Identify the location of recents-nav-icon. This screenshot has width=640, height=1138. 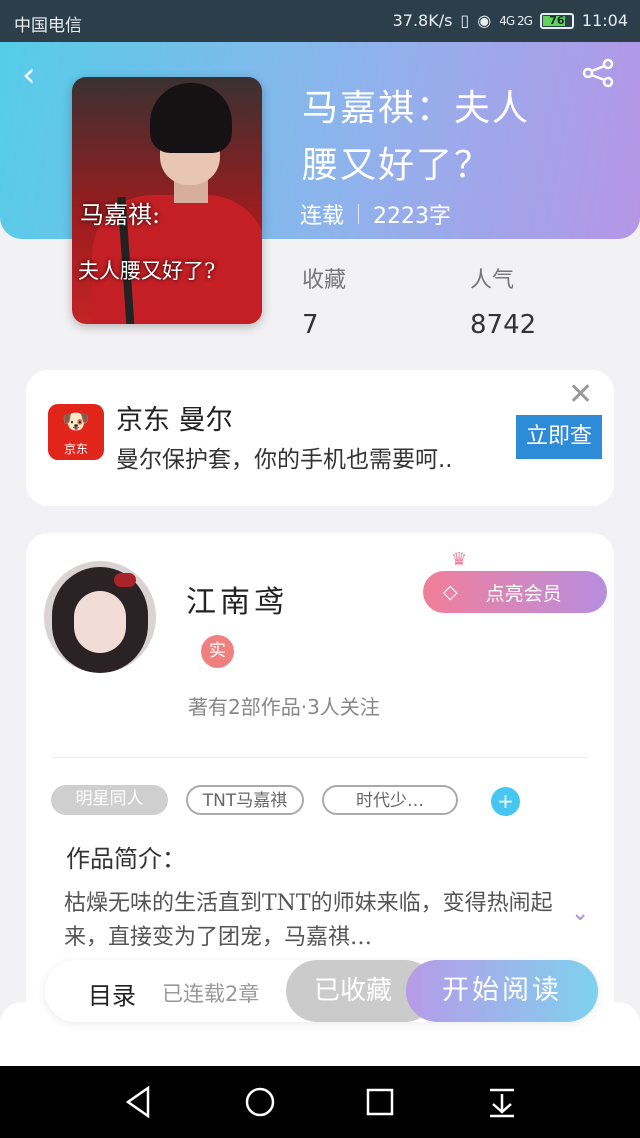
(380, 1102).